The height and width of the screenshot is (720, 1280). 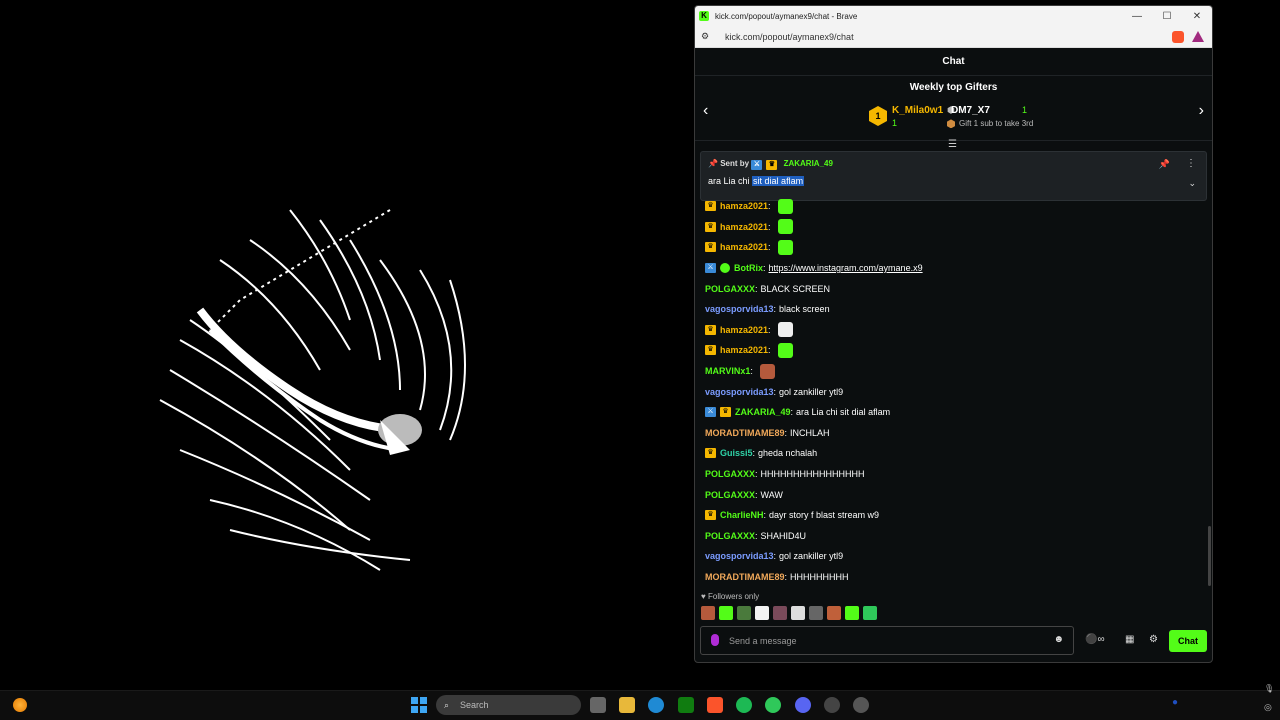 What do you see at coordinates (744, 705) in the screenshot?
I see `spotify-icon` at bounding box center [744, 705].